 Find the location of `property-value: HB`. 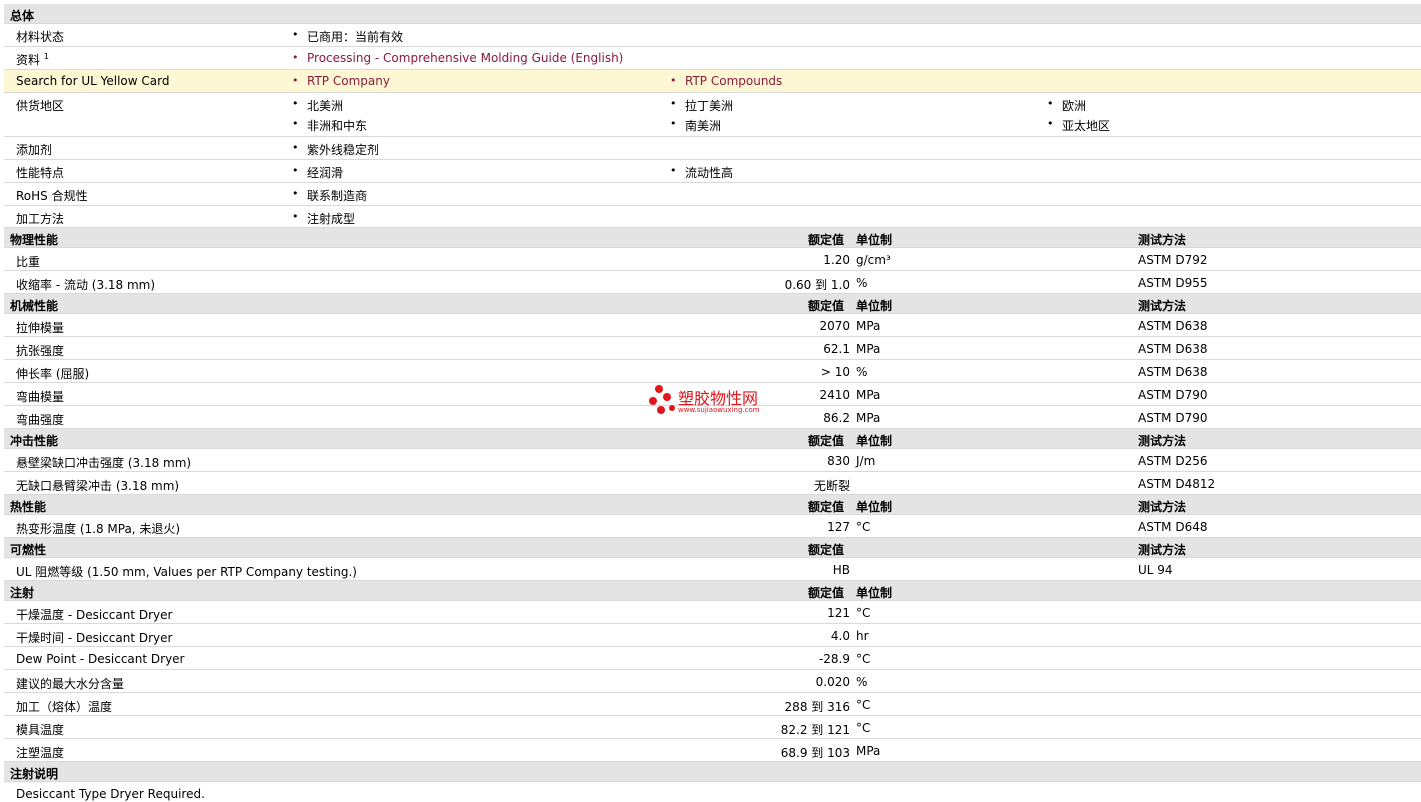

property-value: HB is located at coordinates (841, 570).